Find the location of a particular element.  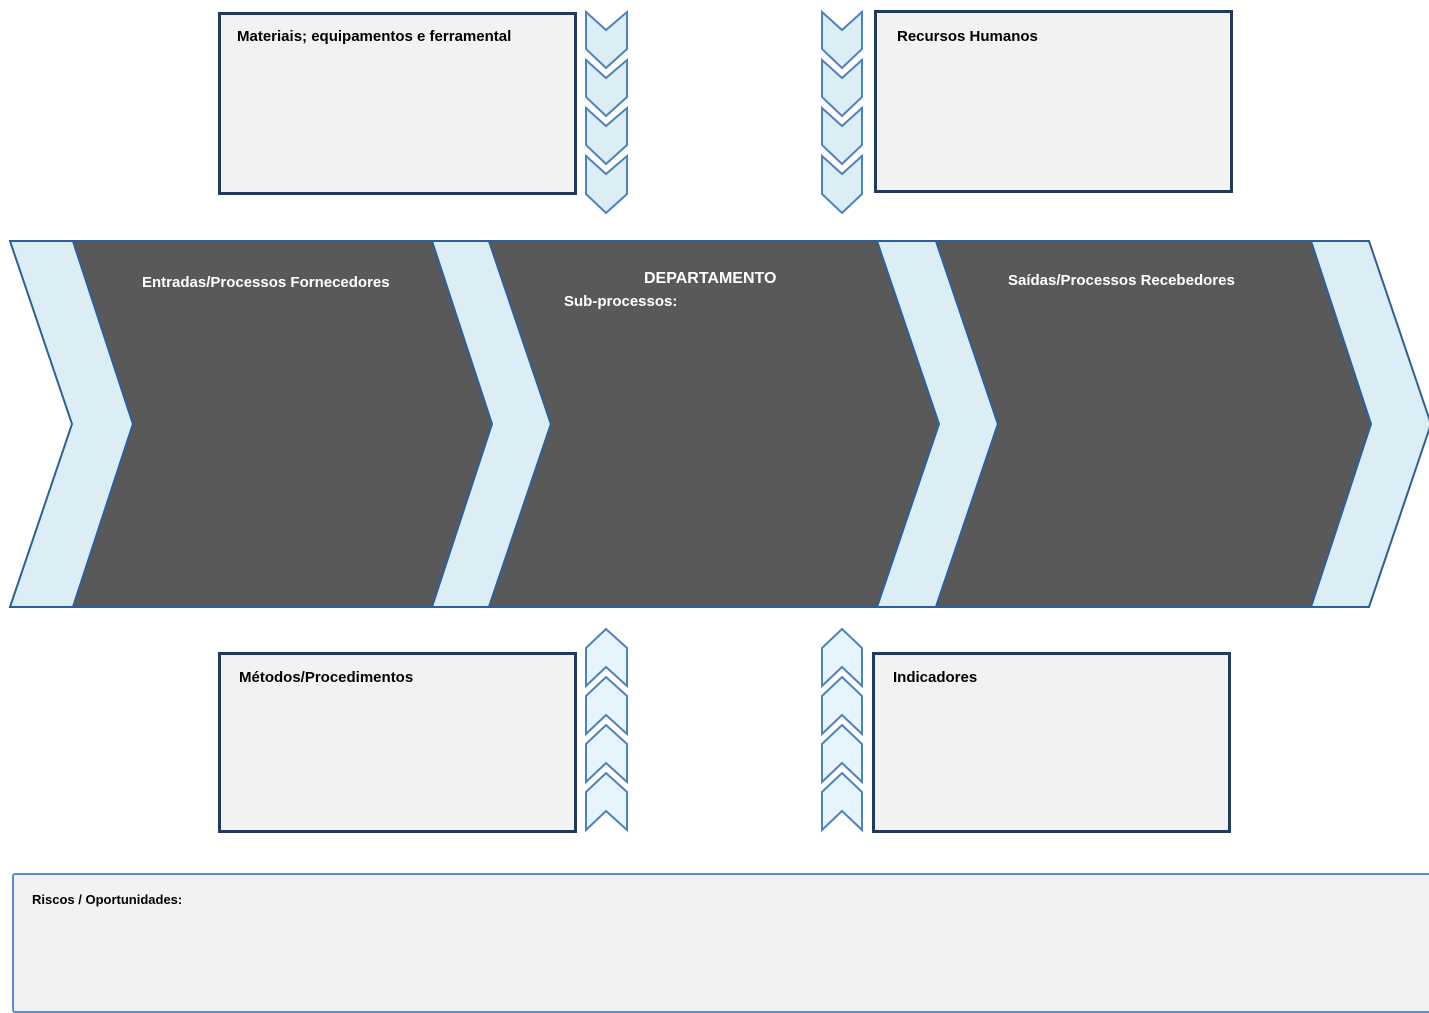

methods-label: Métodos/Procedimentos is located at coordinates (326, 677).